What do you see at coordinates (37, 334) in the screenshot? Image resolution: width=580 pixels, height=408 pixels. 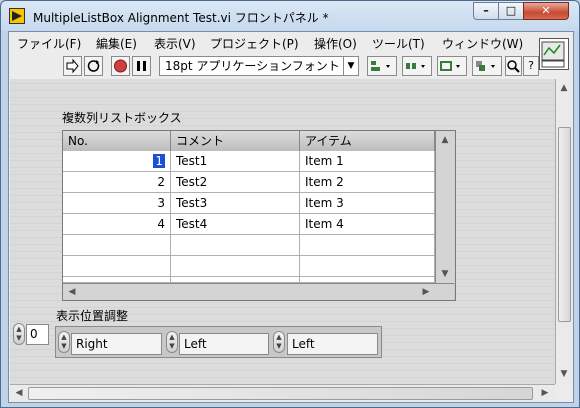 I see `index-value: 0` at bounding box center [37, 334].